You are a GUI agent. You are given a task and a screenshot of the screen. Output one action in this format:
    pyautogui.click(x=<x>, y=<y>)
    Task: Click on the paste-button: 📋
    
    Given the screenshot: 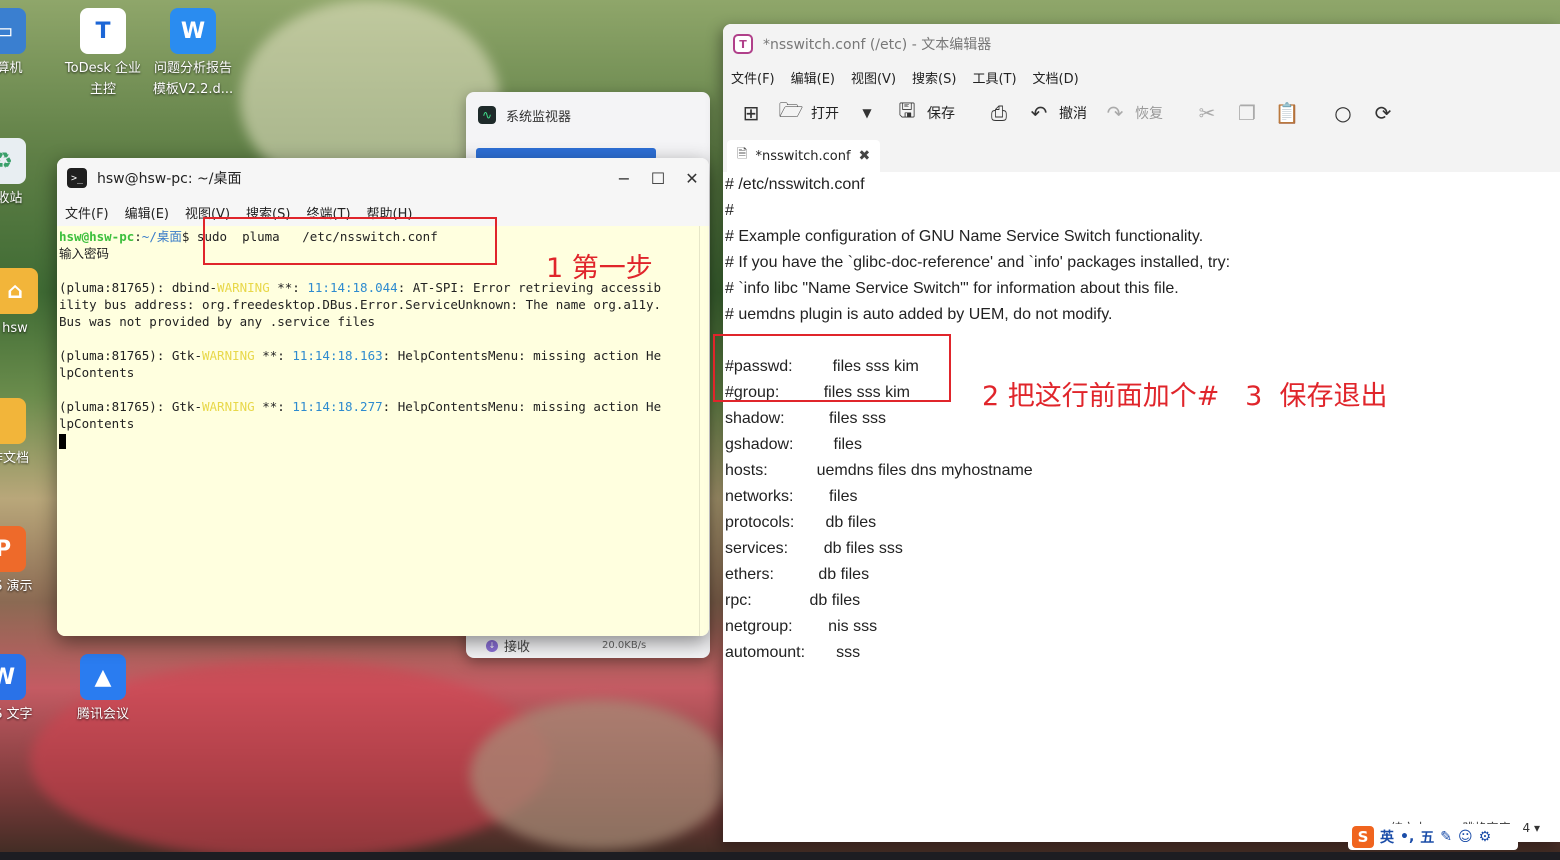 What is the action you would take?
    pyautogui.click(x=1287, y=113)
    